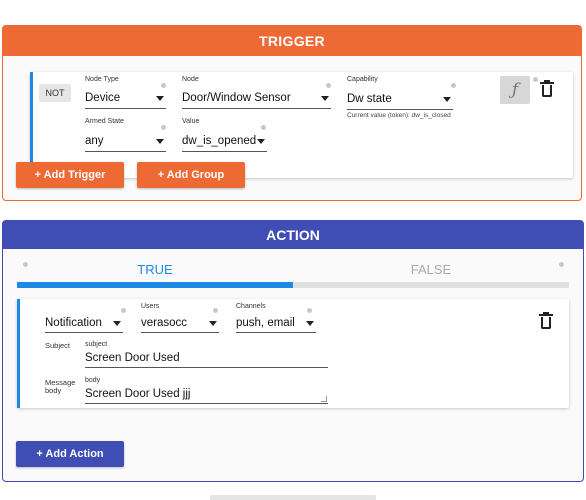 This screenshot has height=500, width=586. What do you see at coordinates (293, 497) in the screenshot?
I see `bottom-save-bar` at bounding box center [293, 497].